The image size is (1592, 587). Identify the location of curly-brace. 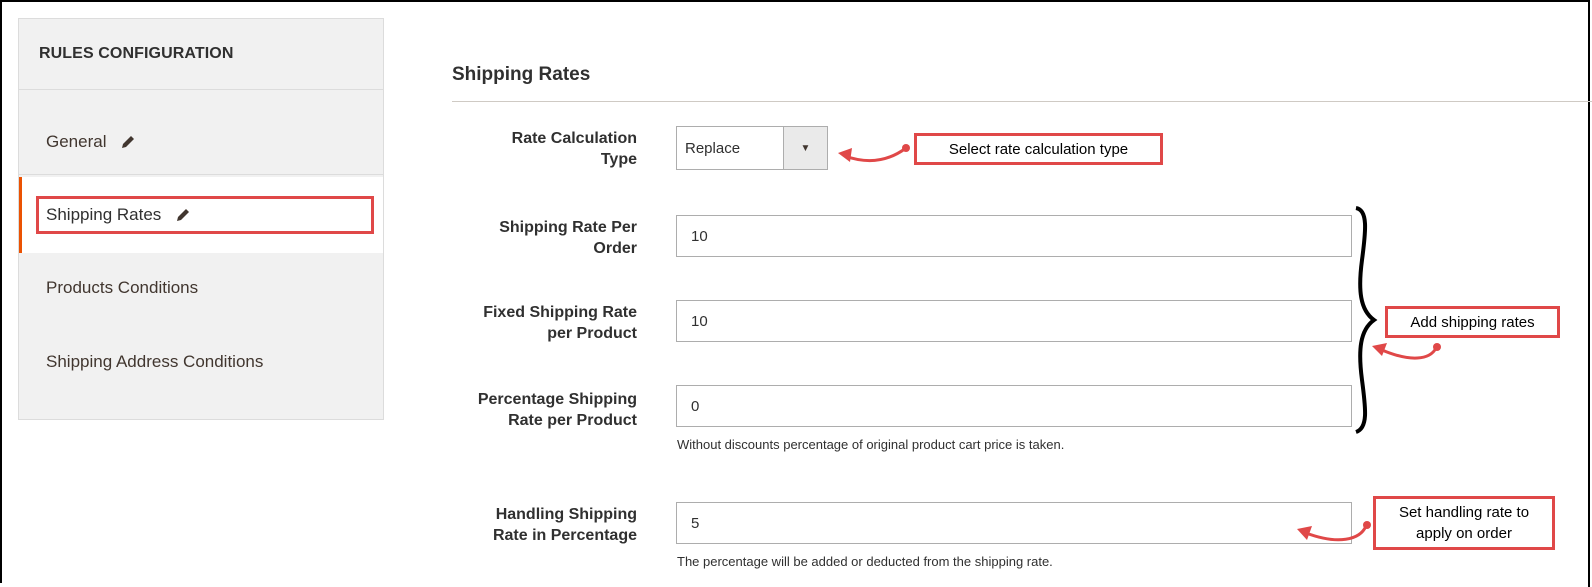
(1366, 320).